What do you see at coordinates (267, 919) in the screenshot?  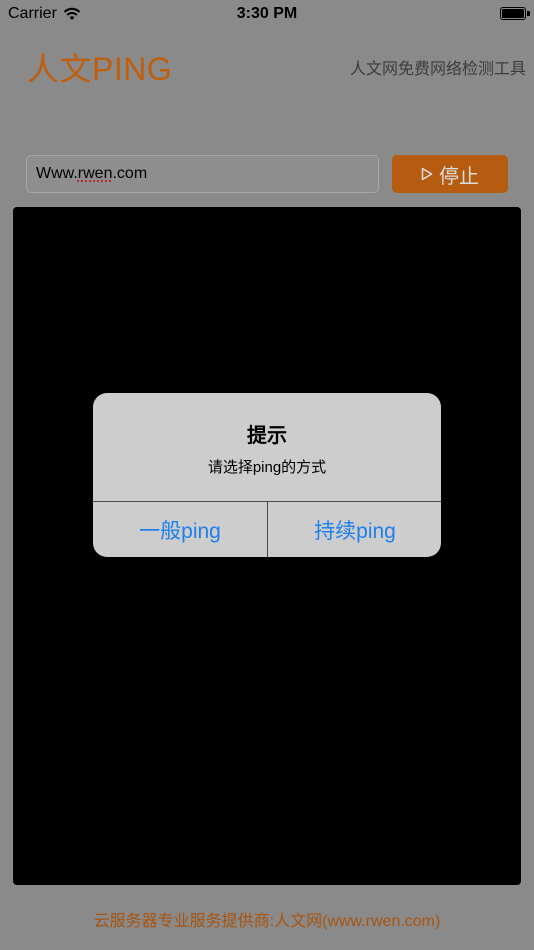 I see `footer-link: 云服务器专业服务提供商:人文网(www.rwen.com)` at bounding box center [267, 919].